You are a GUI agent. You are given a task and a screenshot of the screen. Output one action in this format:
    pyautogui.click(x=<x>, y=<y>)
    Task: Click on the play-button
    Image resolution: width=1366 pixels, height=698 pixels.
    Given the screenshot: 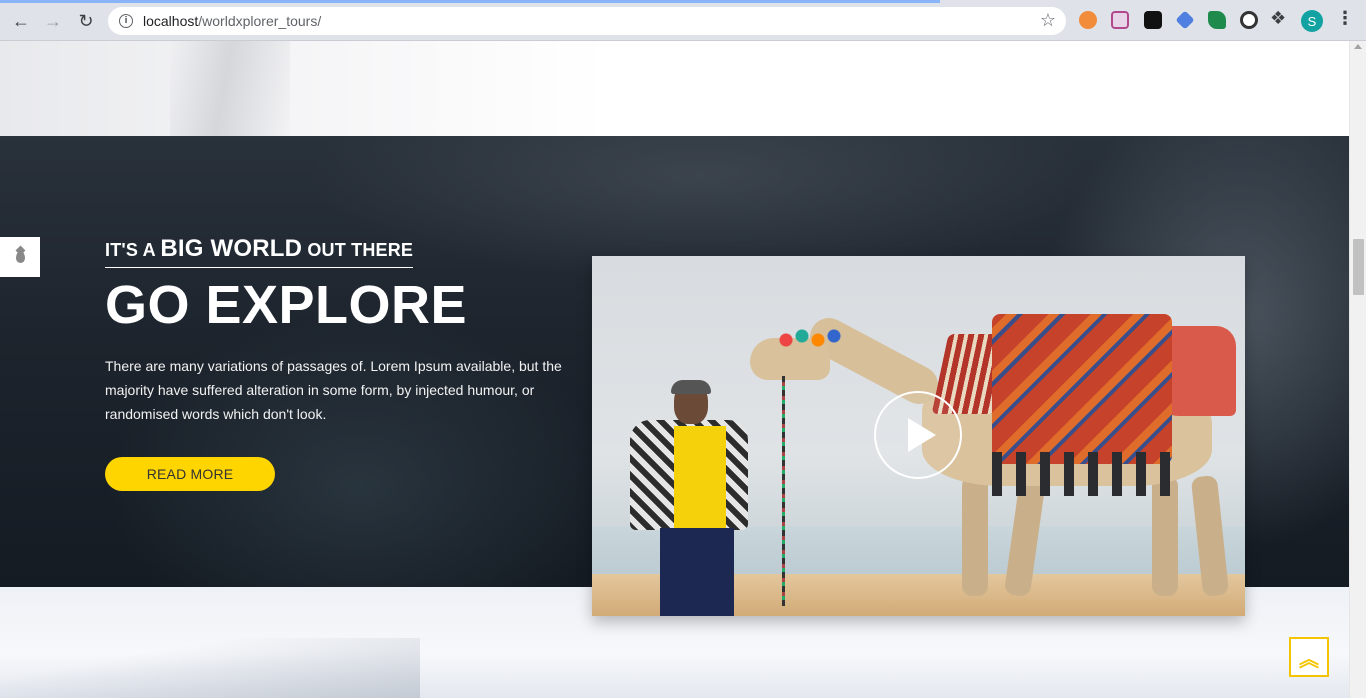 What is the action you would take?
    pyautogui.click(x=918, y=435)
    